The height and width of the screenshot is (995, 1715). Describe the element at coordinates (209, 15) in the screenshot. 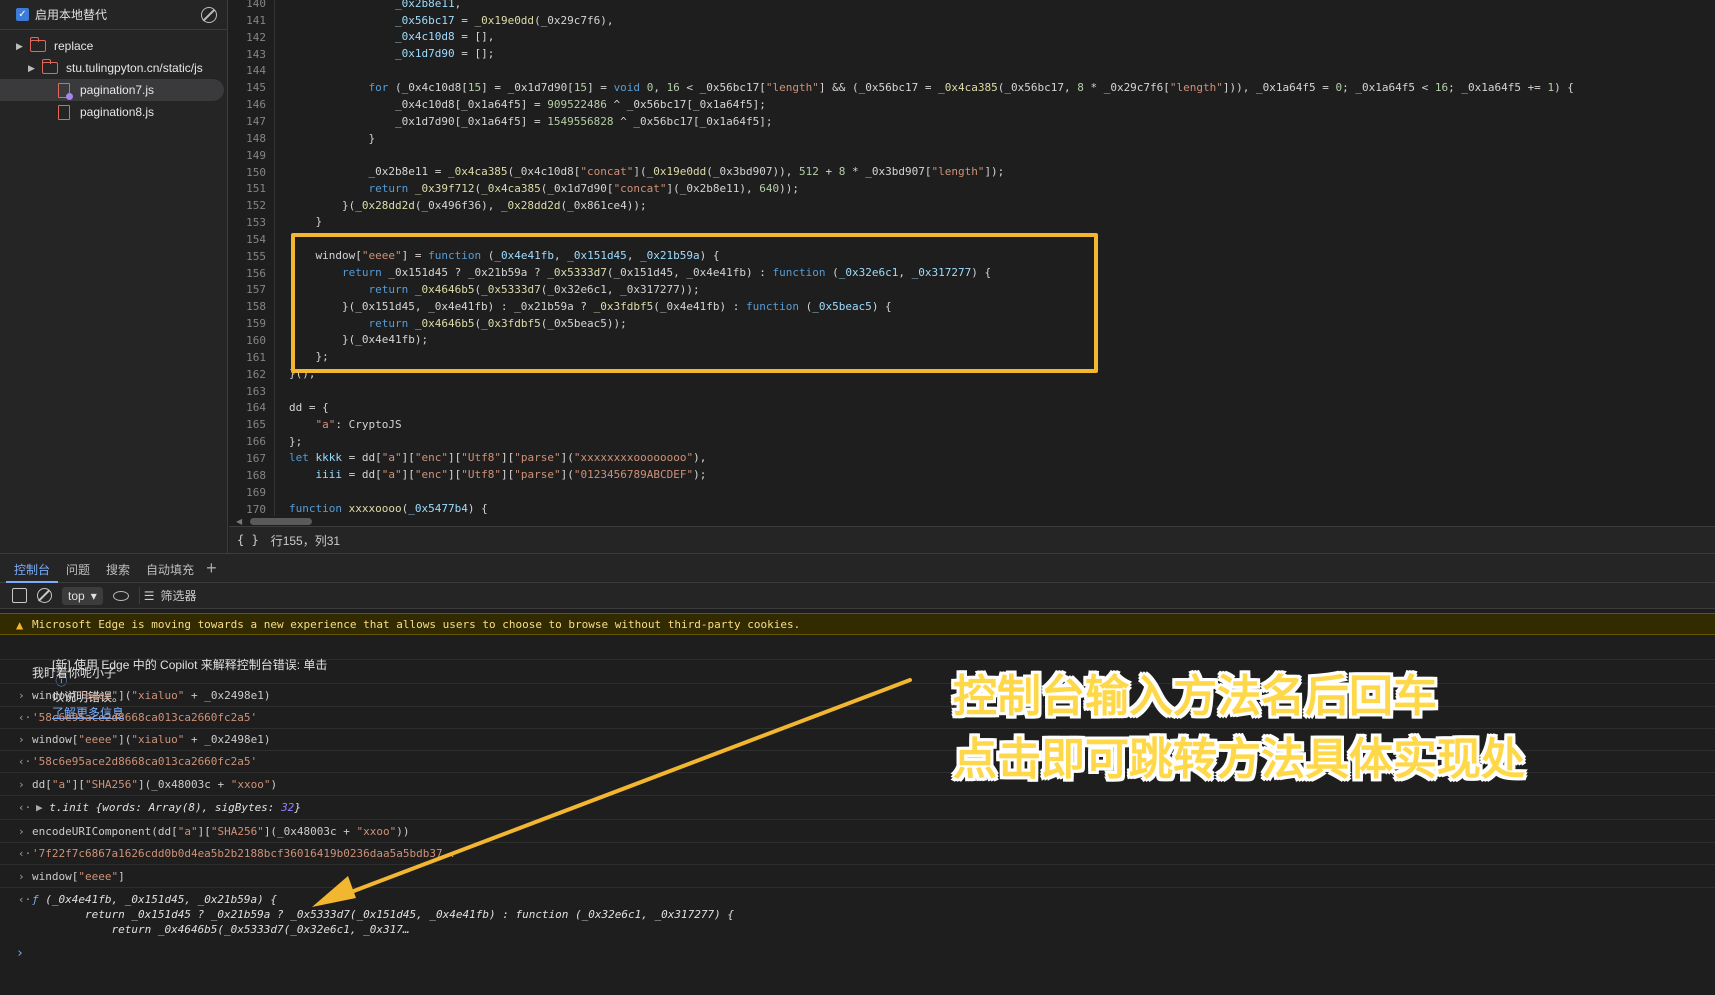

I see `clear-overrides-icon` at that location.